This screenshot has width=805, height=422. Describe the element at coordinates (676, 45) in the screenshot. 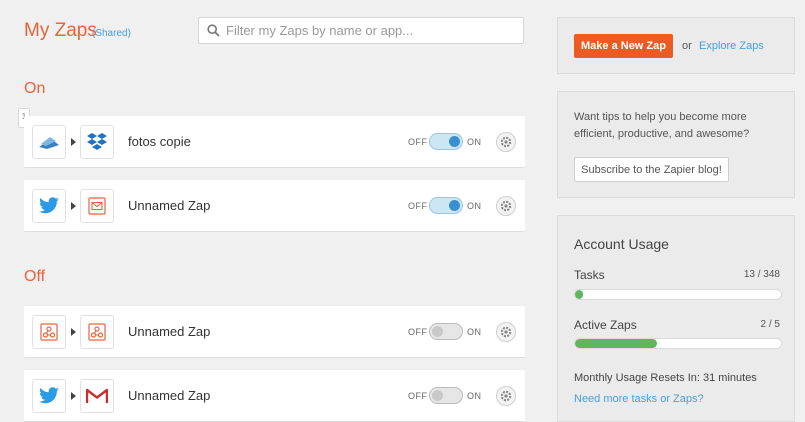

I see `new-zap-panel: Make a New Zap or Explore Zaps` at that location.